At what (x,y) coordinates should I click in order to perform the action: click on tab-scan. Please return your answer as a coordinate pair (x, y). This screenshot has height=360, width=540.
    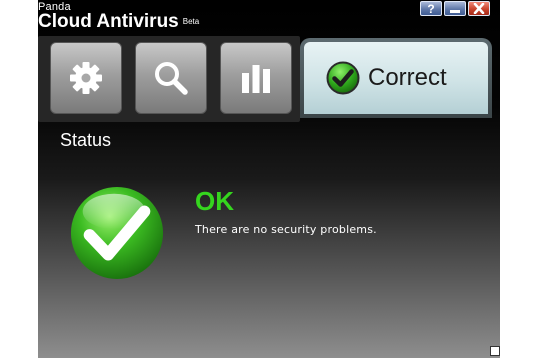
    Looking at the image, I should click on (171, 78).